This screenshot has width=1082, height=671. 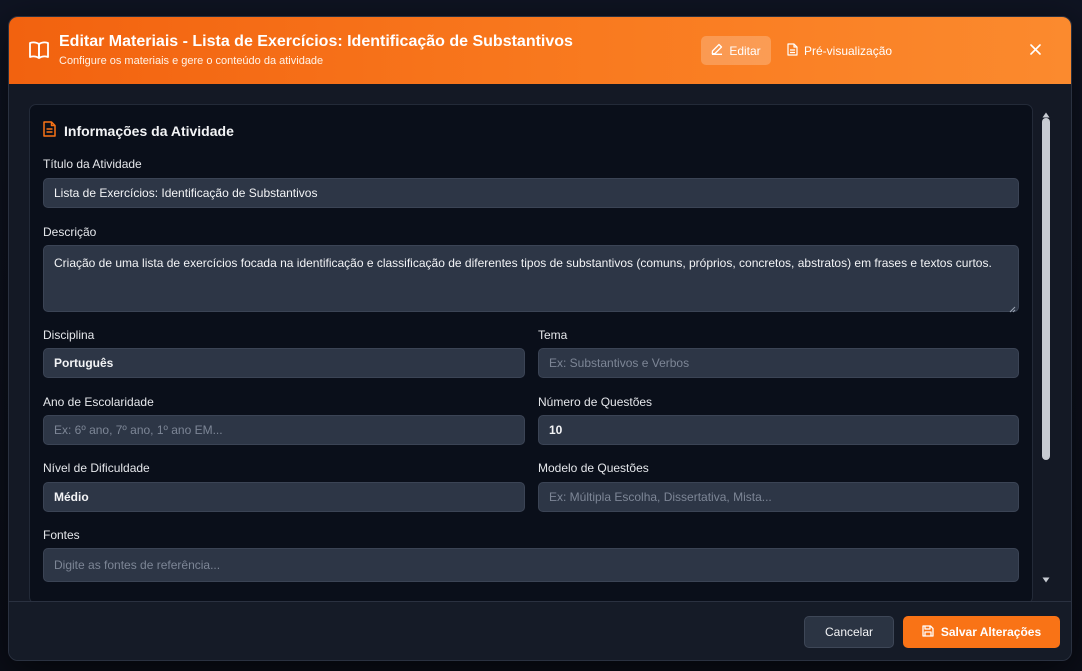 I want to click on save-changes-label: Salvar Alterações, so click(x=991, y=632).